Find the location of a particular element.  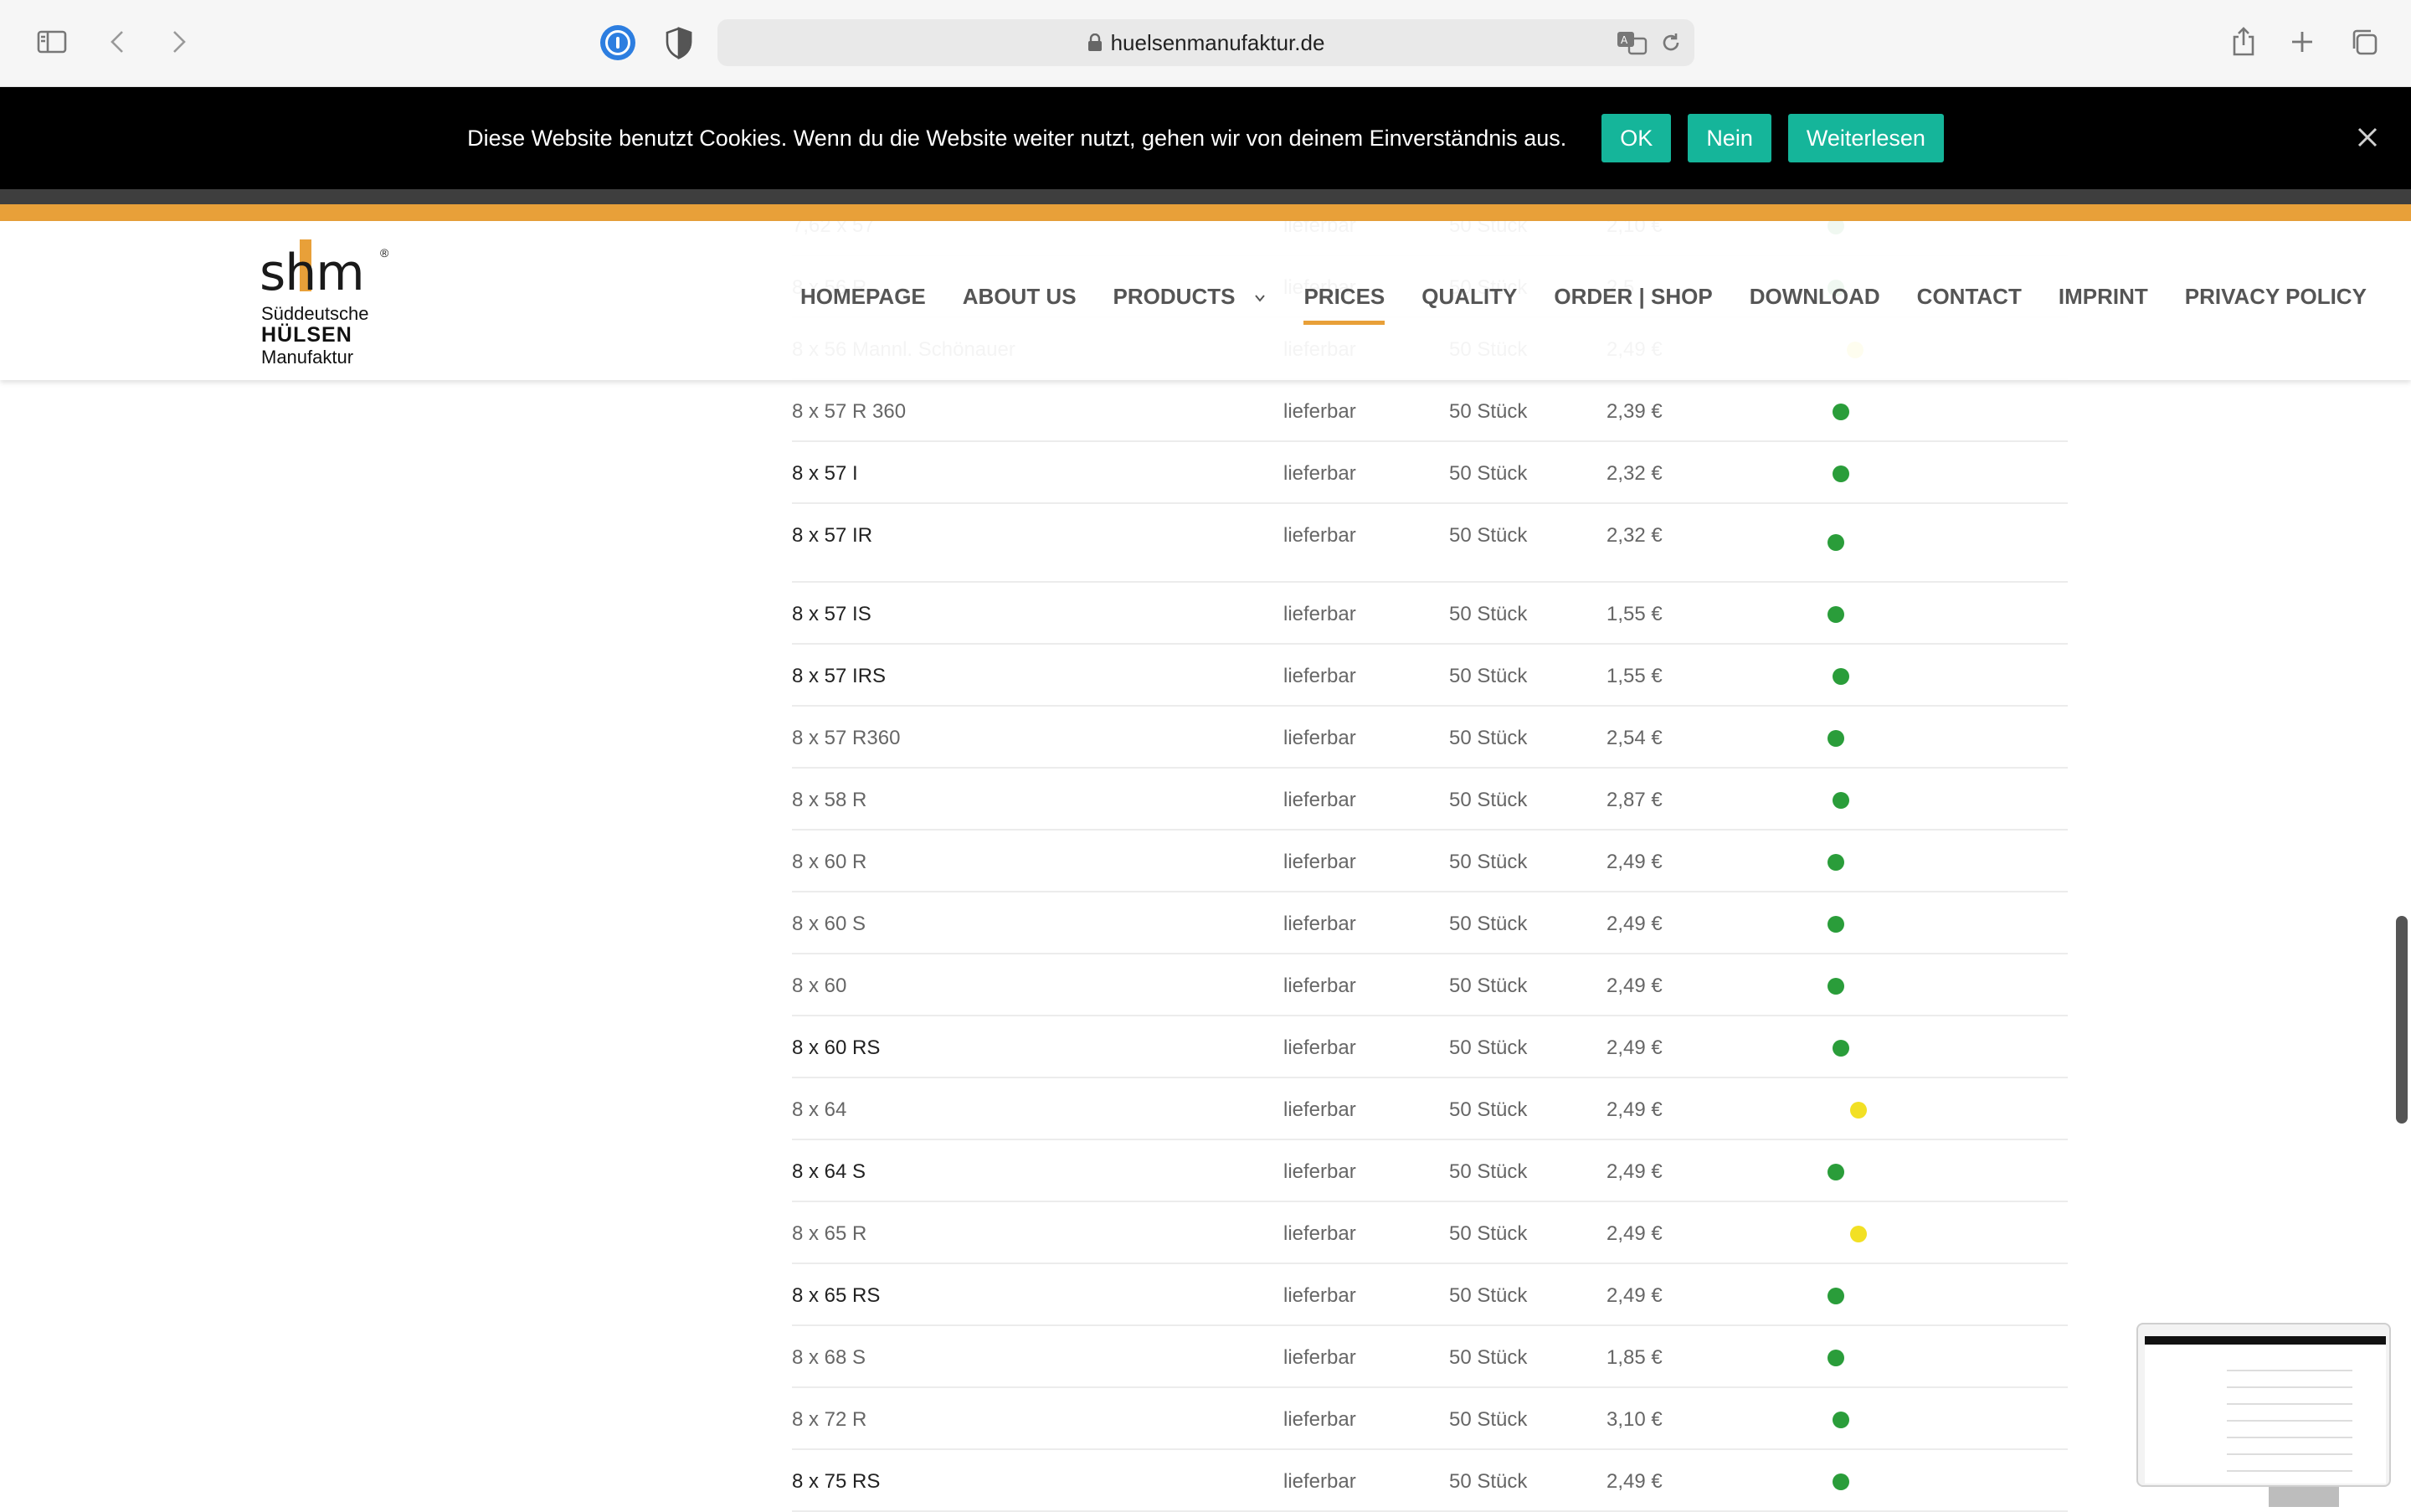

table-row: 8 x 57 IS lieferbar 50 Stück 1,55 € is located at coordinates (1430, 614).